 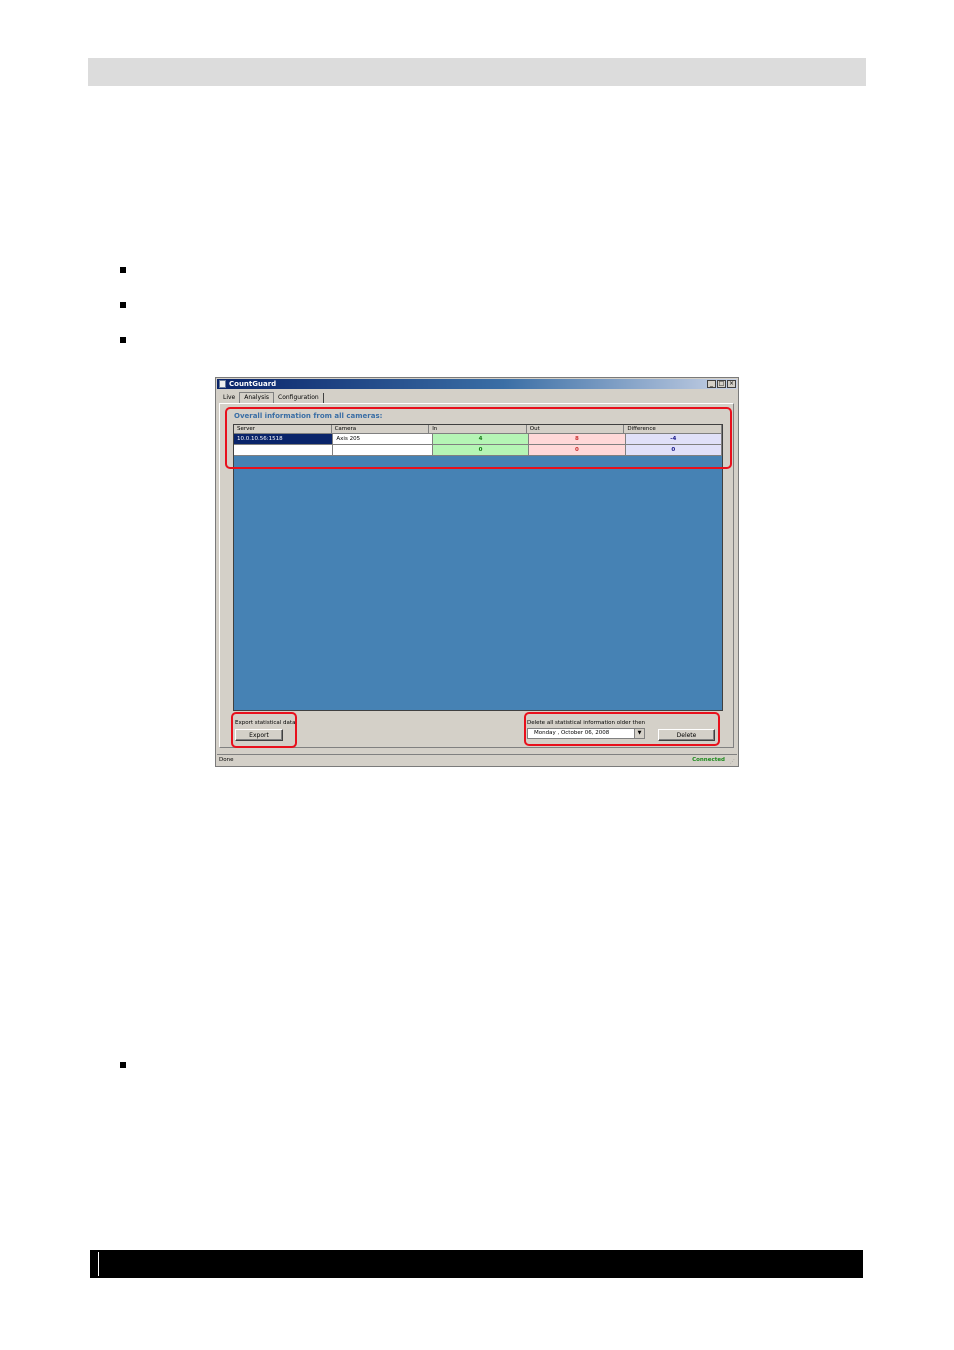 I want to click on app-icon, so click(x=222, y=384).